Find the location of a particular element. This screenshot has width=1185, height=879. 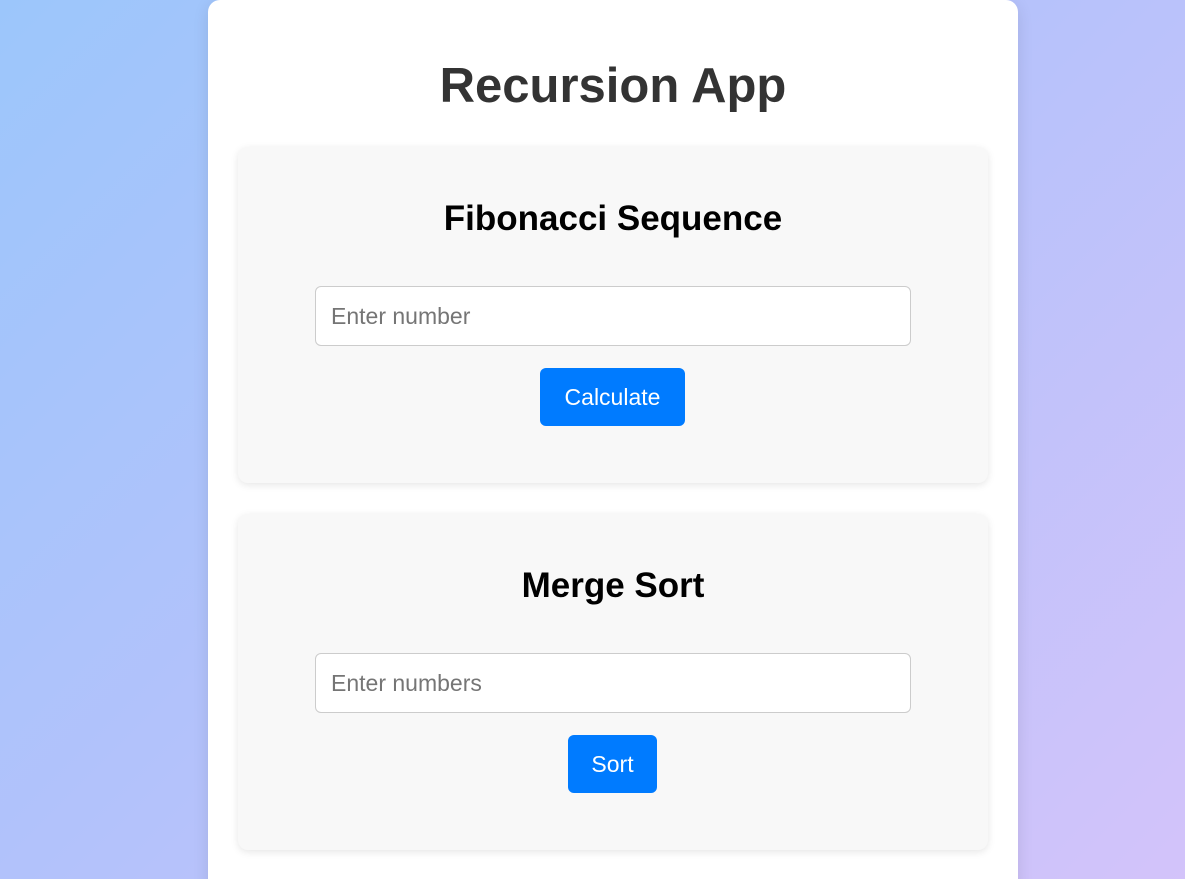

merge-sort-title: Merge Sort is located at coordinates (613, 585).